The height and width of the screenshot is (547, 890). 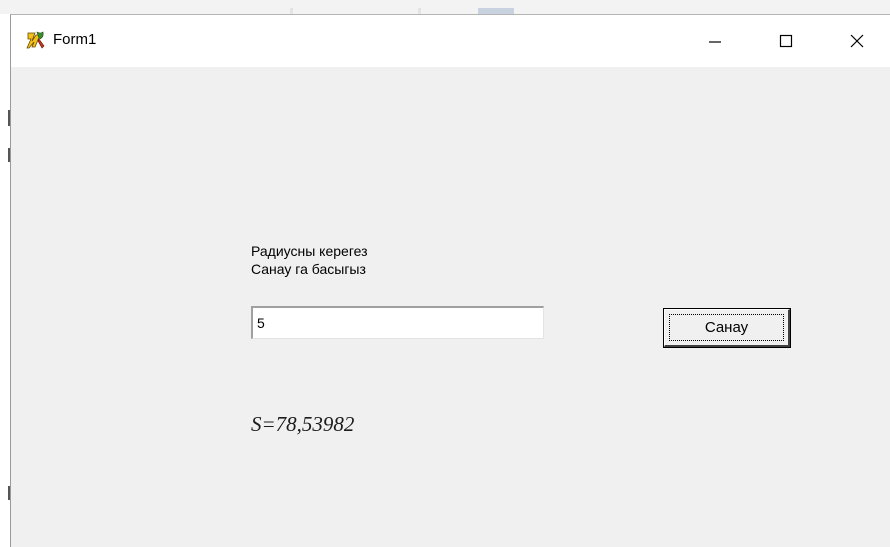 I want to click on radius-input, so click(x=397, y=322).